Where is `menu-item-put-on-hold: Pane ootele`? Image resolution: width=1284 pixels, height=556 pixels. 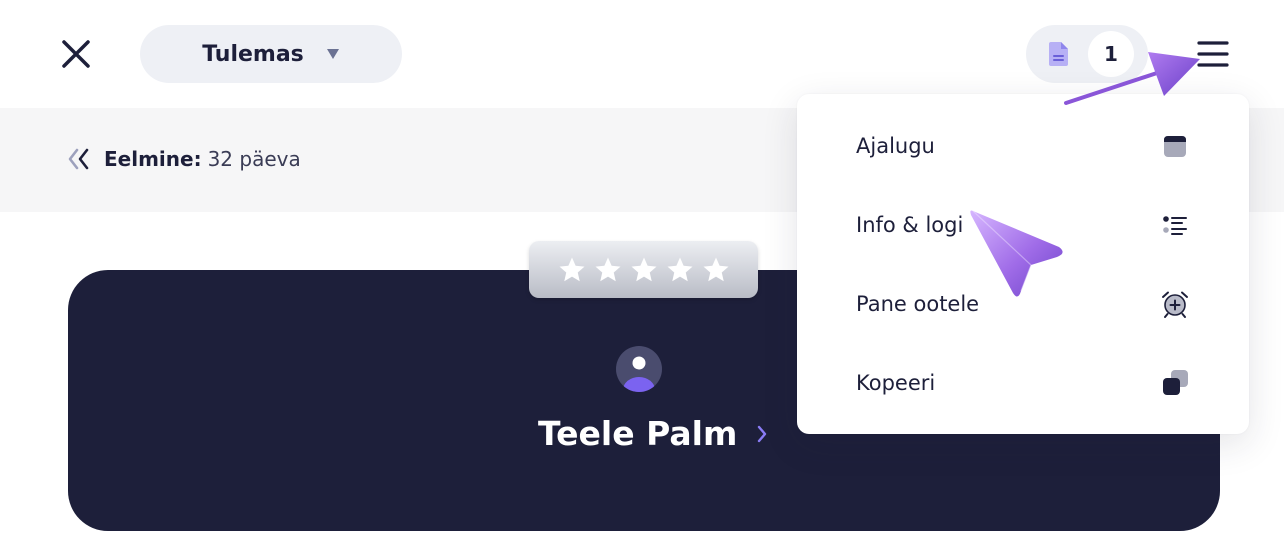
menu-item-put-on-hold: Pane ootele is located at coordinates (1023, 304).